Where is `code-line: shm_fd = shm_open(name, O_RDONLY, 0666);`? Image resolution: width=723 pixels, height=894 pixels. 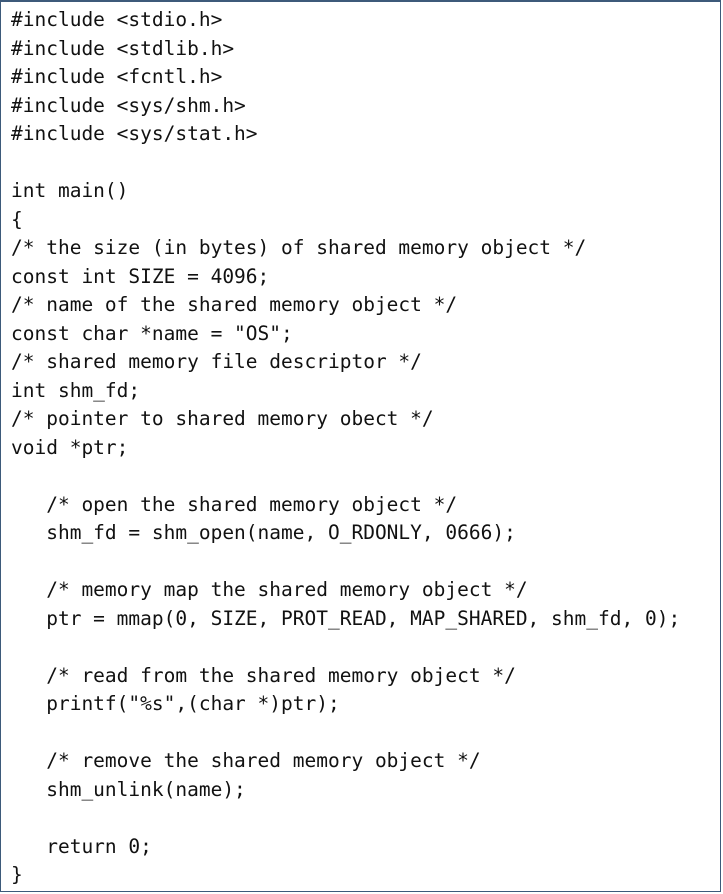
code-line: shm_fd = shm_open(name, O_RDONLY, 0666); is located at coordinates (263, 532).